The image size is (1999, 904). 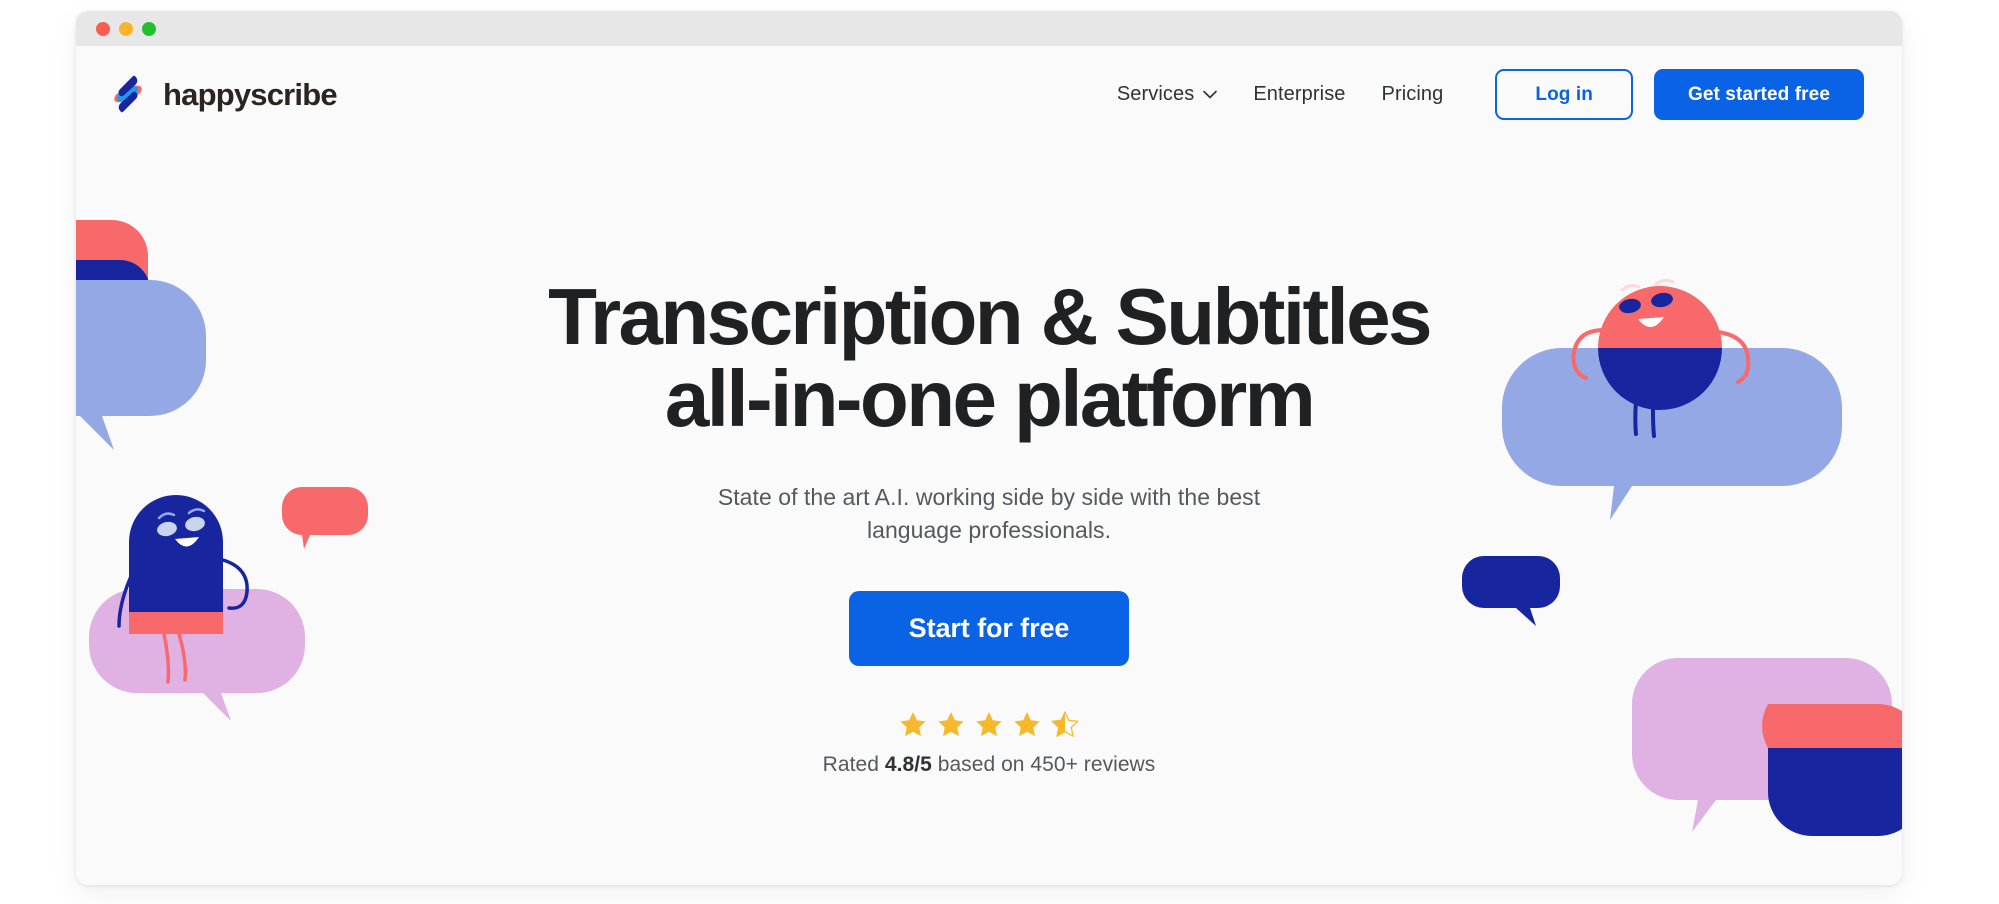 What do you see at coordinates (113, 290) in the screenshot?
I see `navy-rounded-shape` at bounding box center [113, 290].